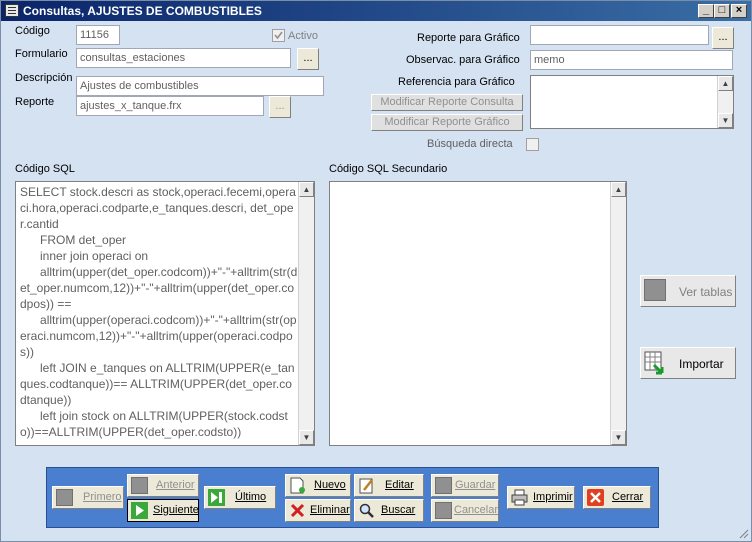  I want to click on ultimo-button: Último, so click(240, 497).